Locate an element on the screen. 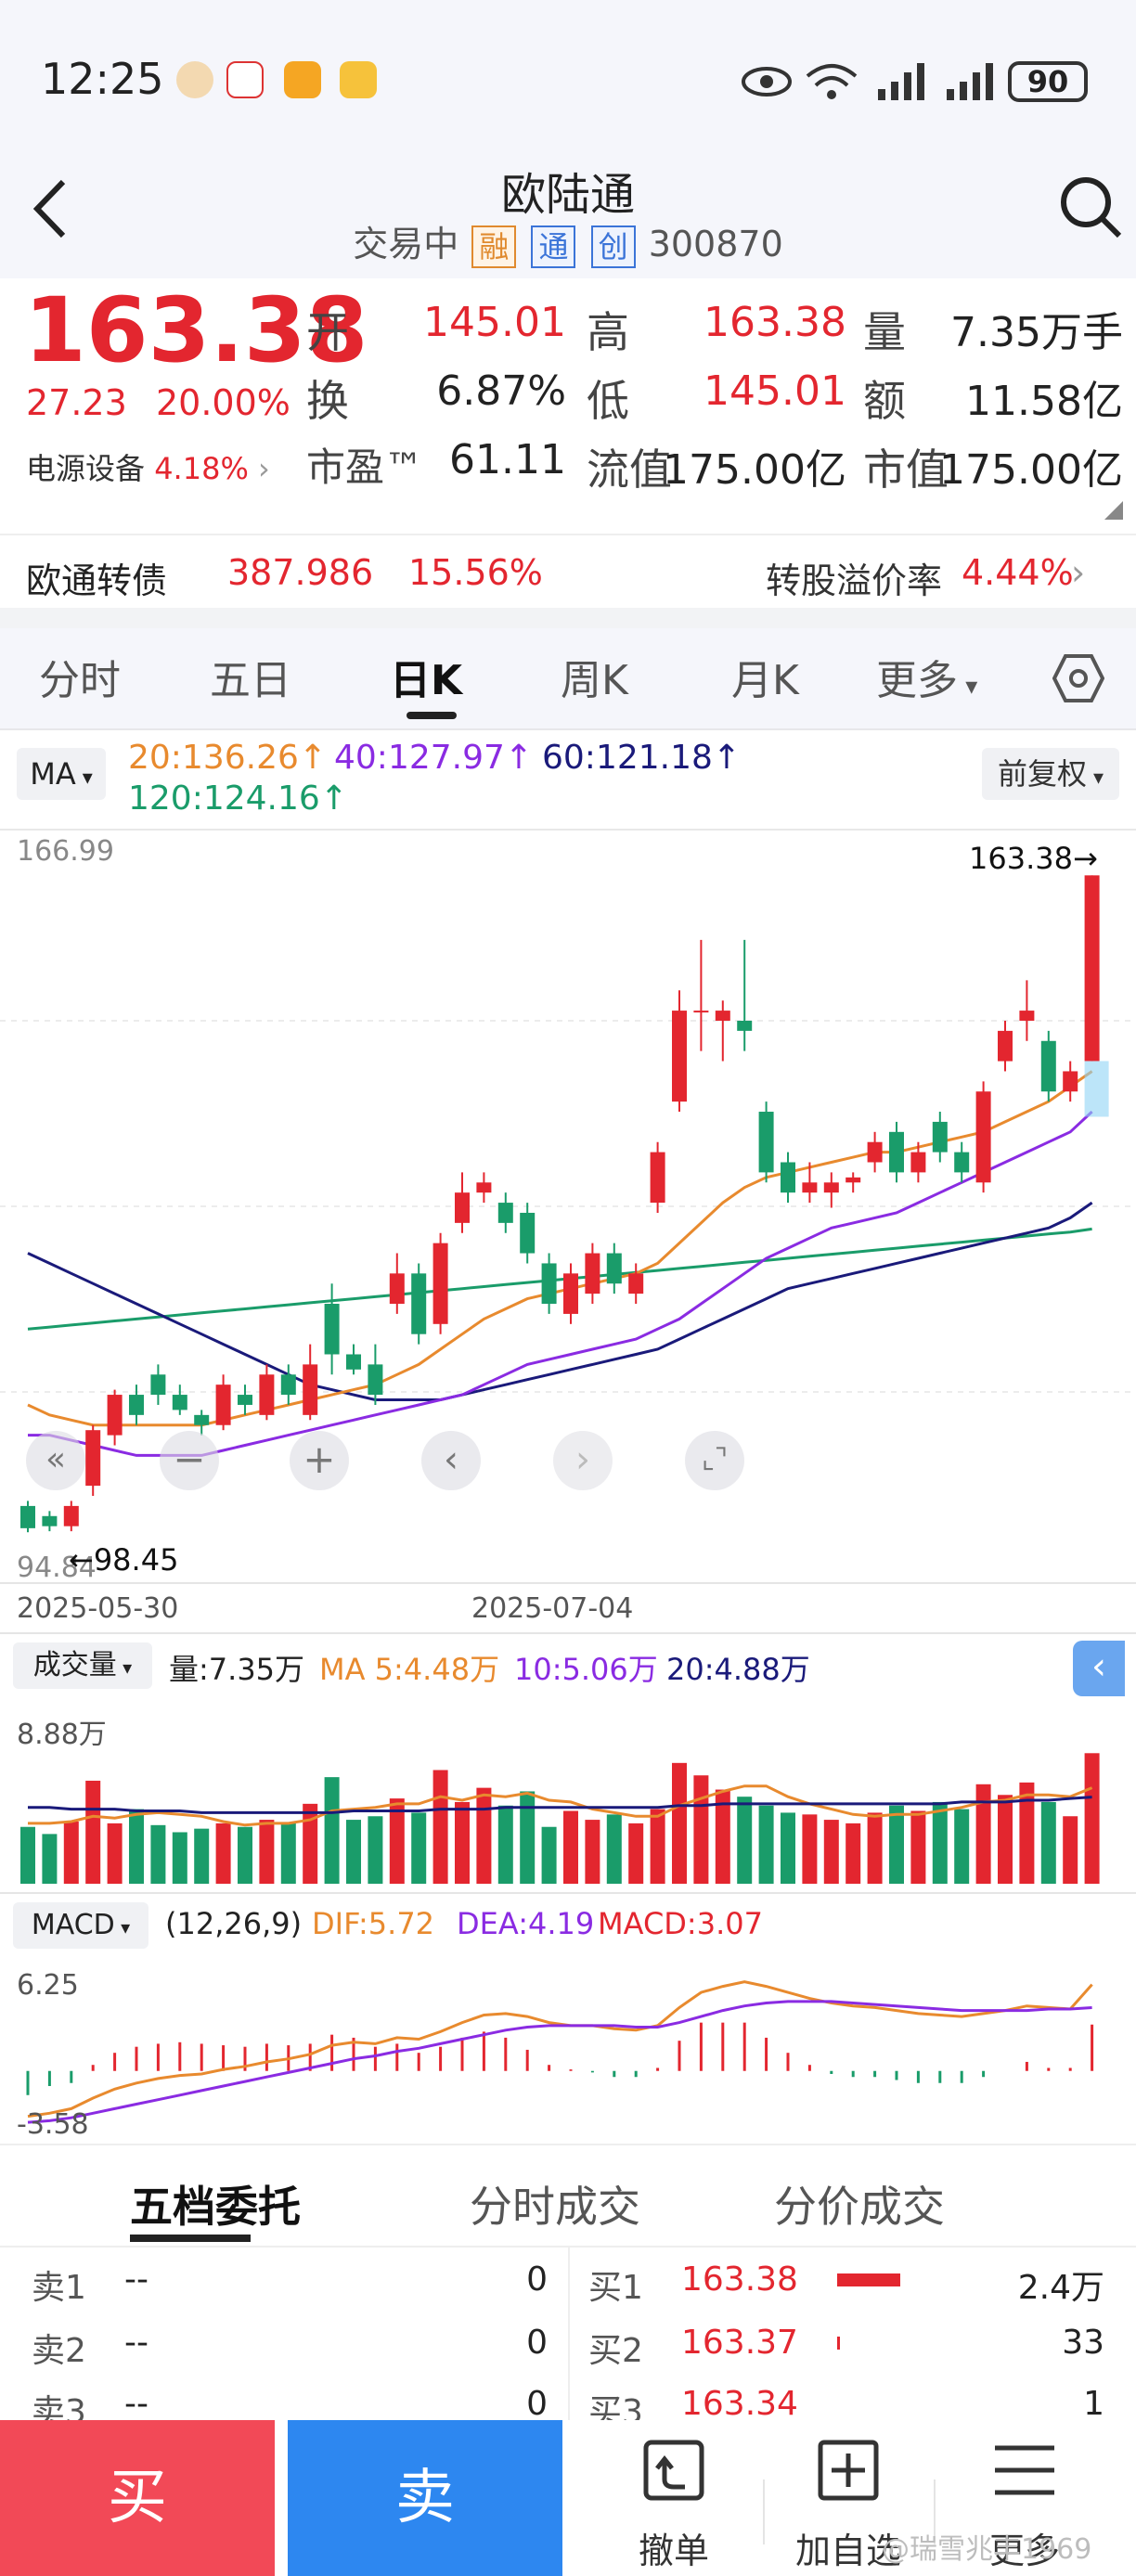  macd-axis-min: -3.58 is located at coordinates (53, 2125).